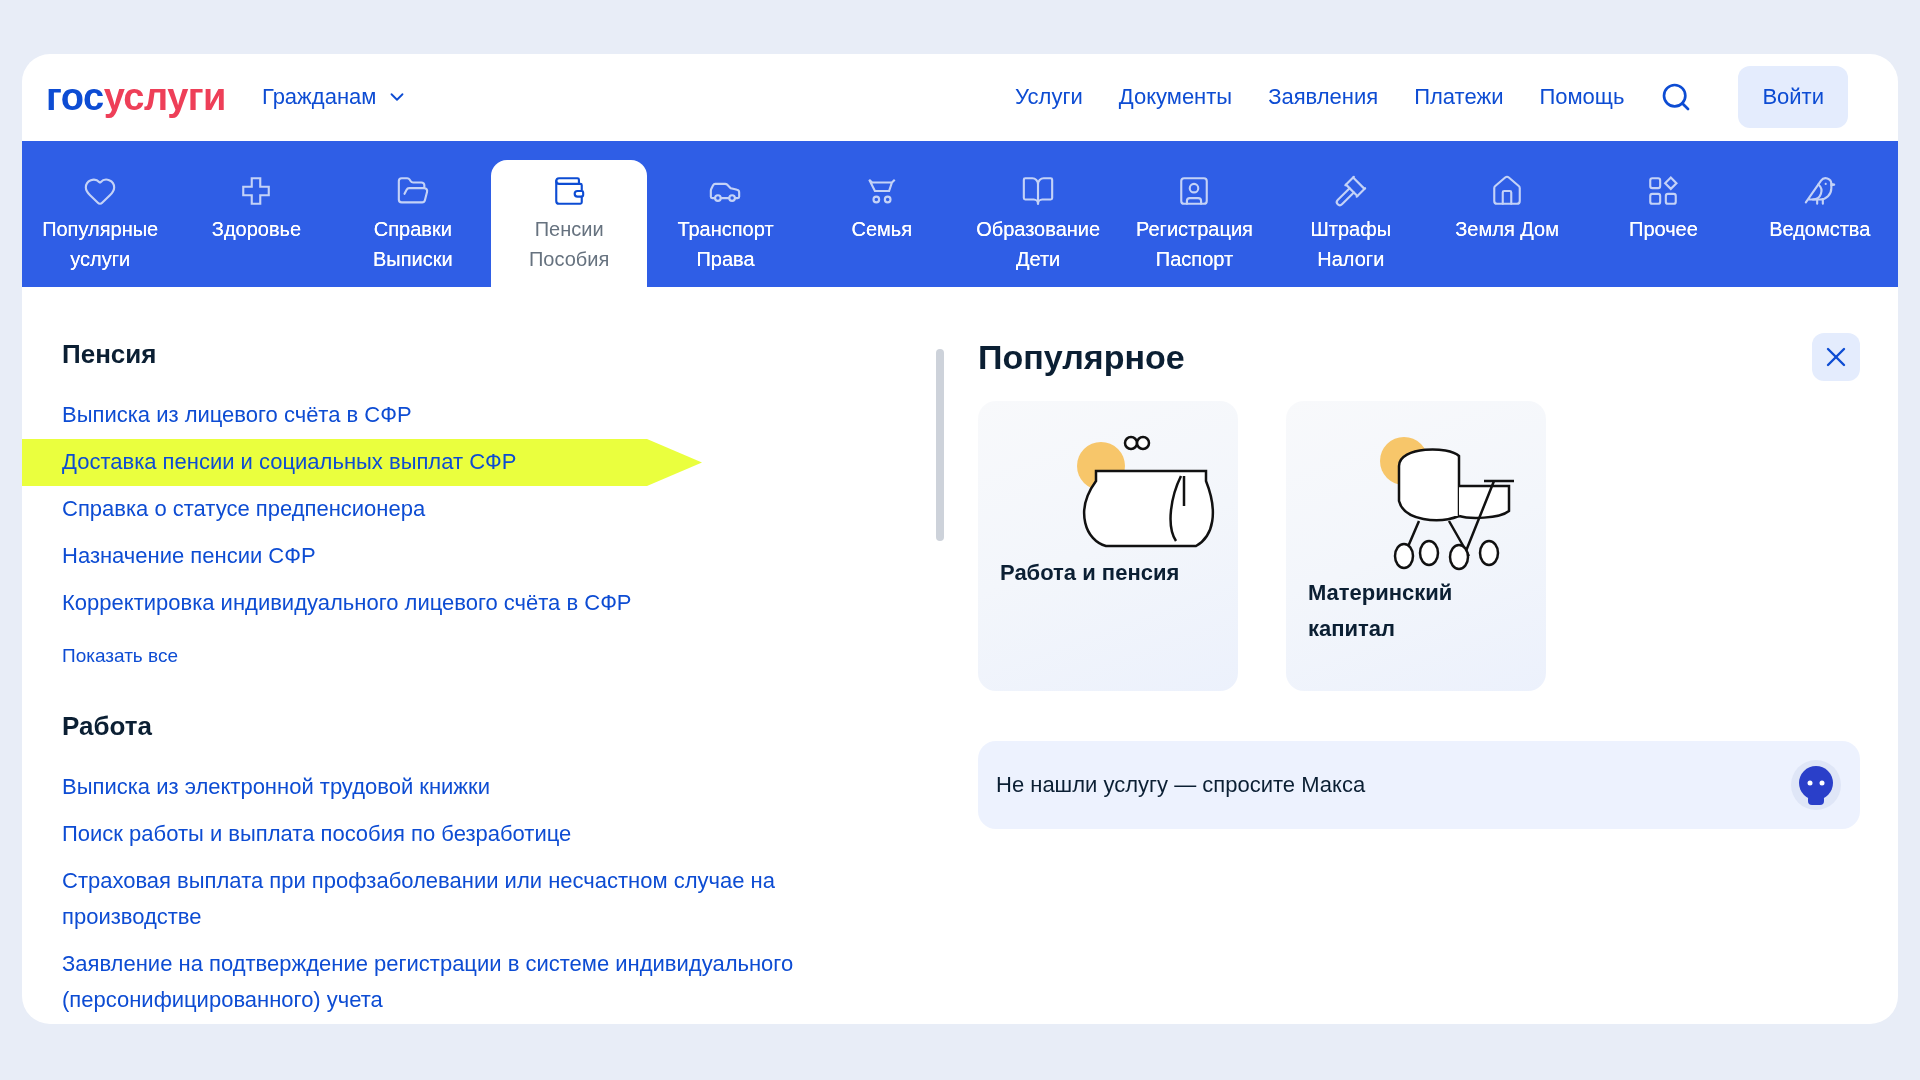  I want to click on service-link: Страховая выплата при профзаболевании или несчастном случае на производстве, so click(472, 899).